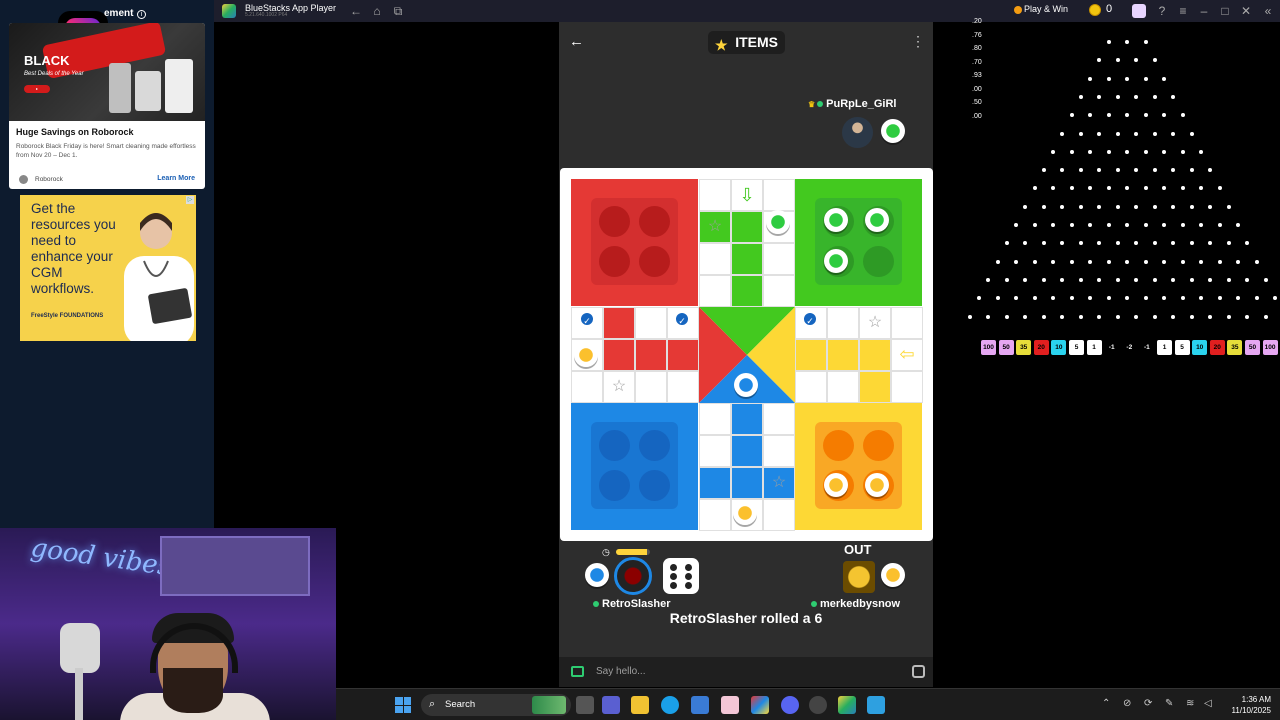 Image resolution: width=1280 pixels, height=720 pixels. What do you see at coordinates (876, 705) in the screenshot?
I see `notepad-icon` at bounding box center [876, 705].